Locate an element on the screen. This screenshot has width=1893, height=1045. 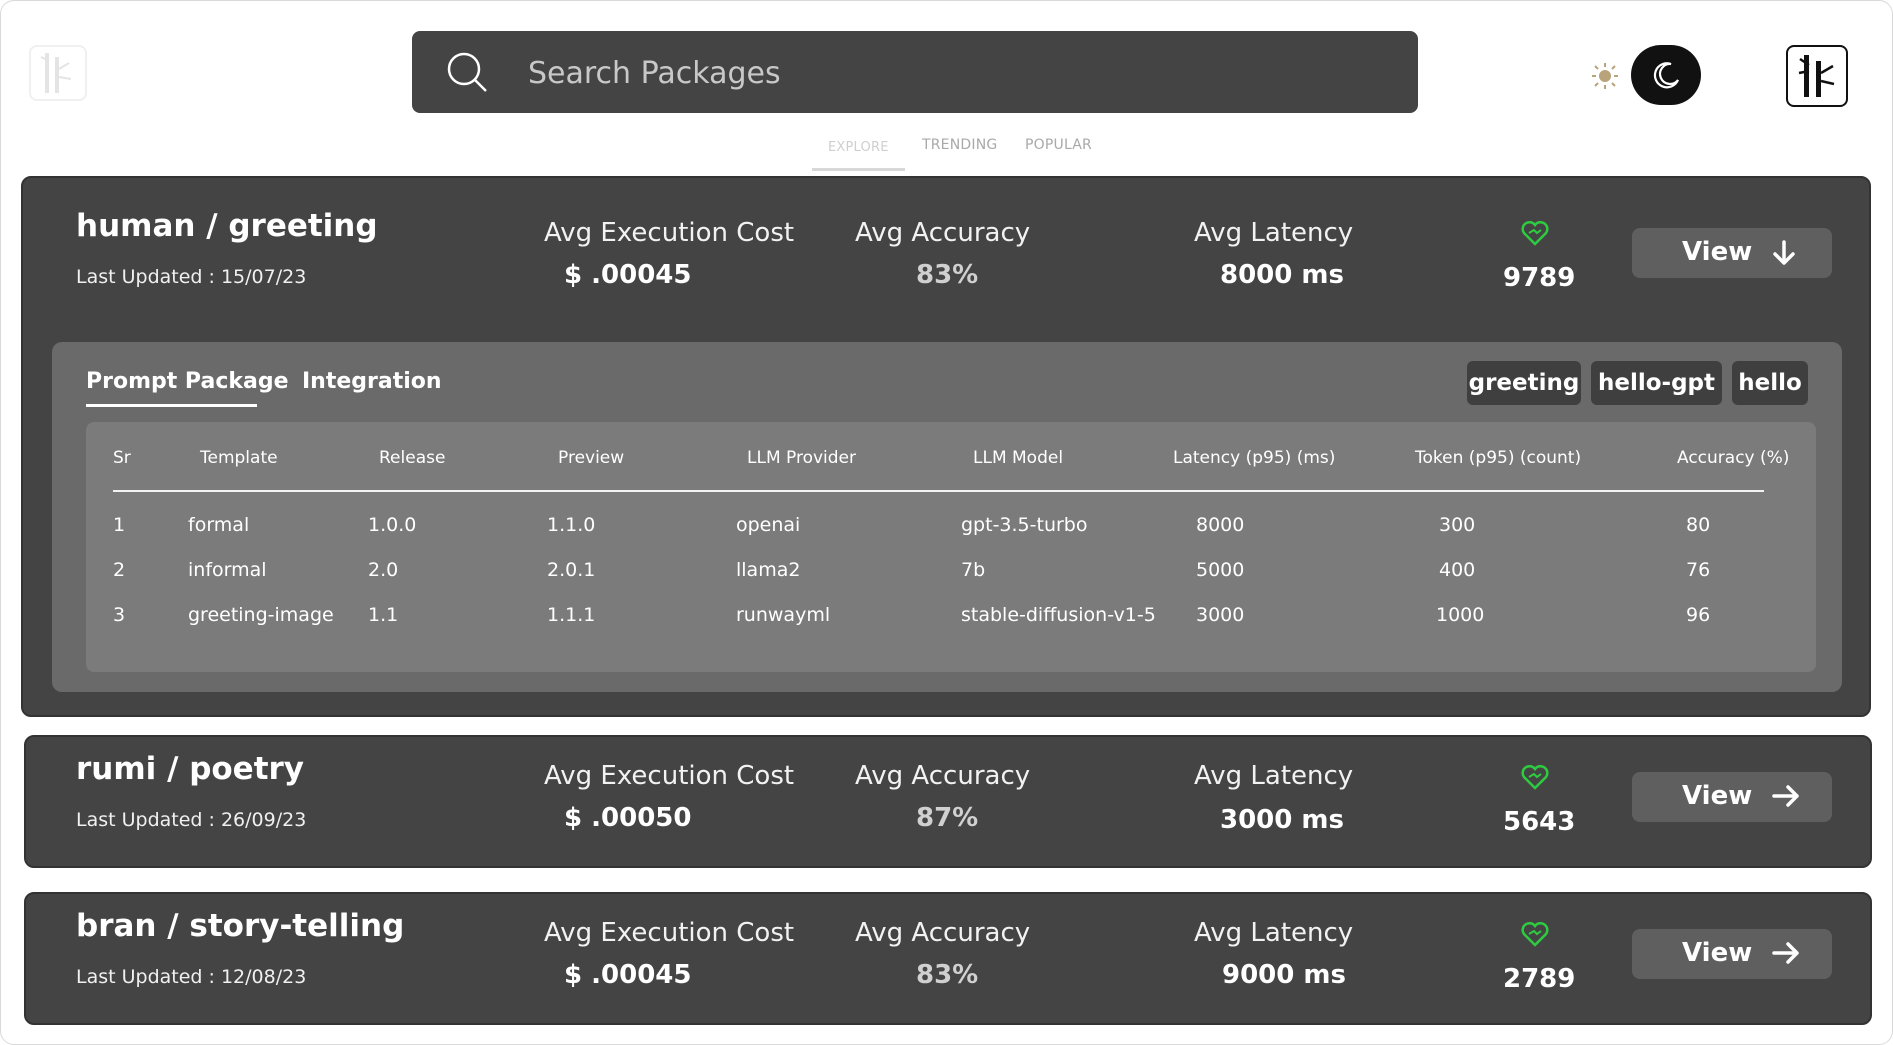
cost-value: $ .00050 is located at coordinates (628, 818).